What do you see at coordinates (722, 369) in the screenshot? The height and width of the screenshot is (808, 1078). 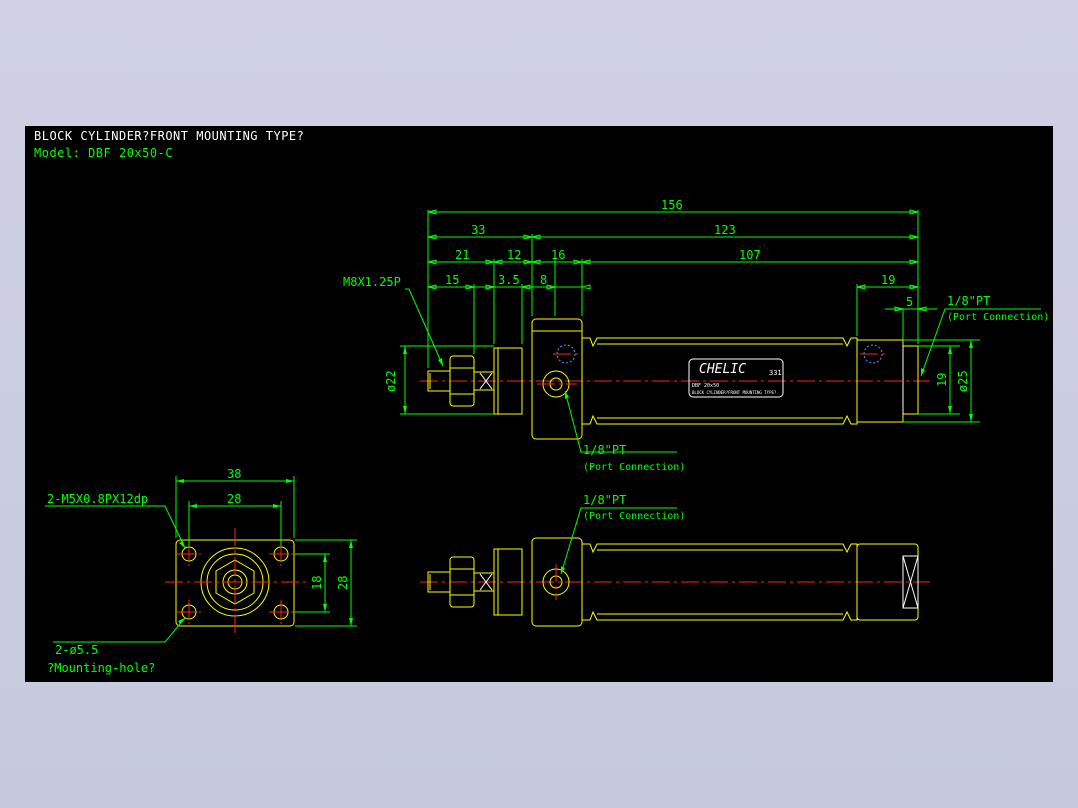 I see `brand-label: CHELIC` at bounding box center [722, 369].